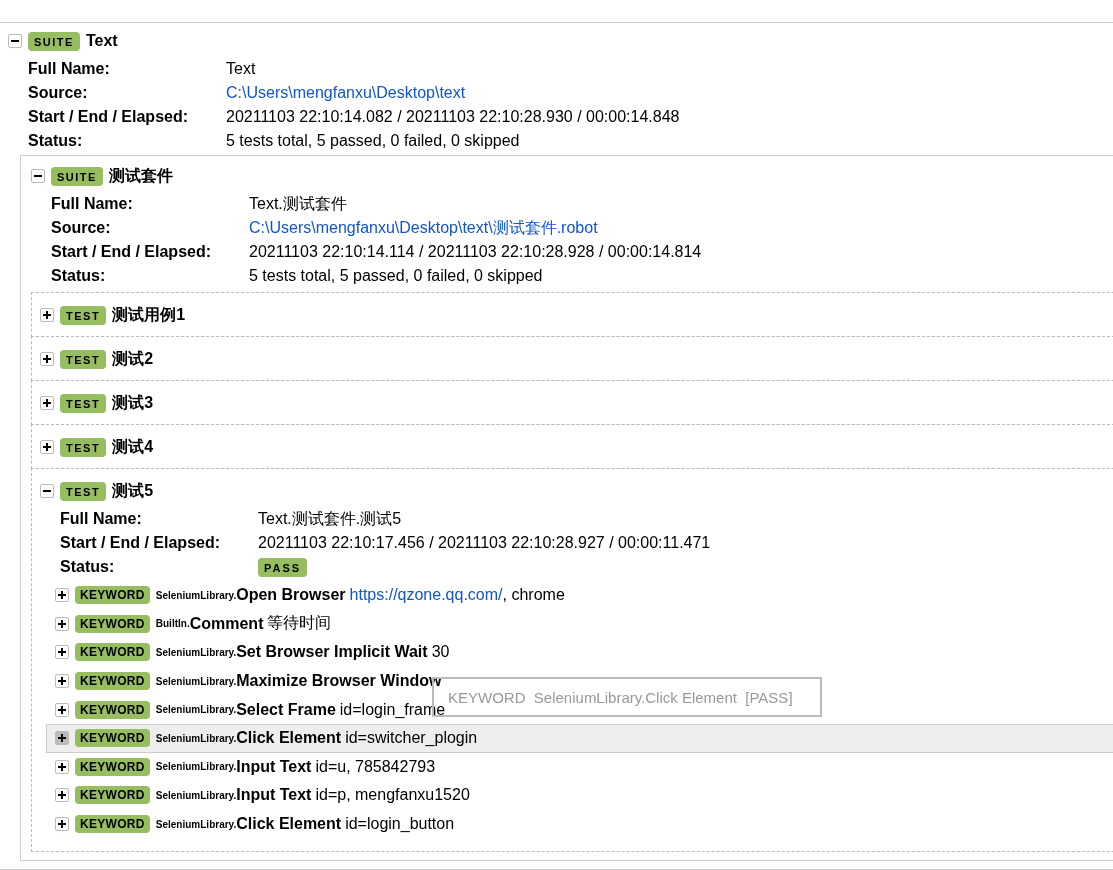 The image size is (1113, 870). Describe the element at coordinates (133, 402) in the screenshot. I see `item-name: 测试3` at that location.